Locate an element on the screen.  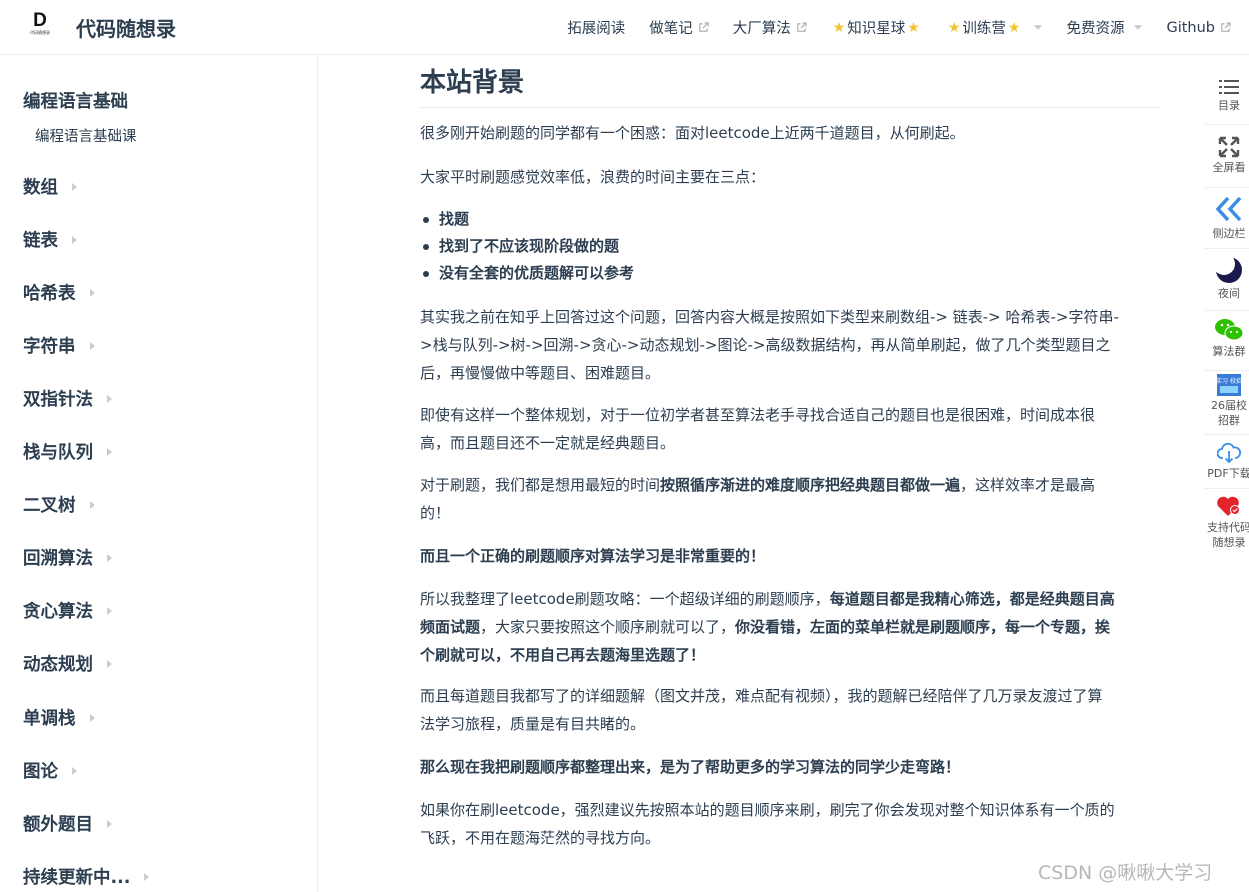
toolbar-label: 支持代码 is located at coordinates (1228, 527).